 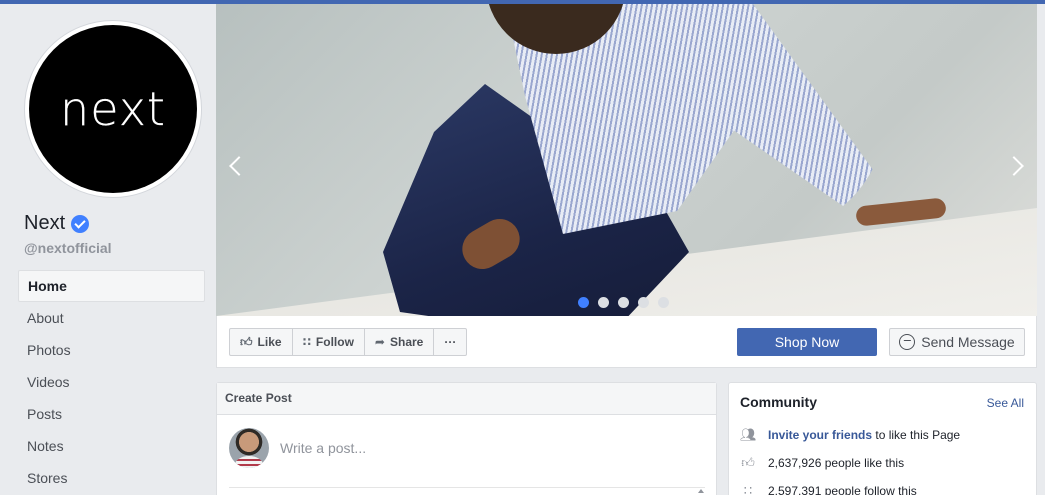 I want to click on nav-item-stores: Stores, so click(x=111, y=478).